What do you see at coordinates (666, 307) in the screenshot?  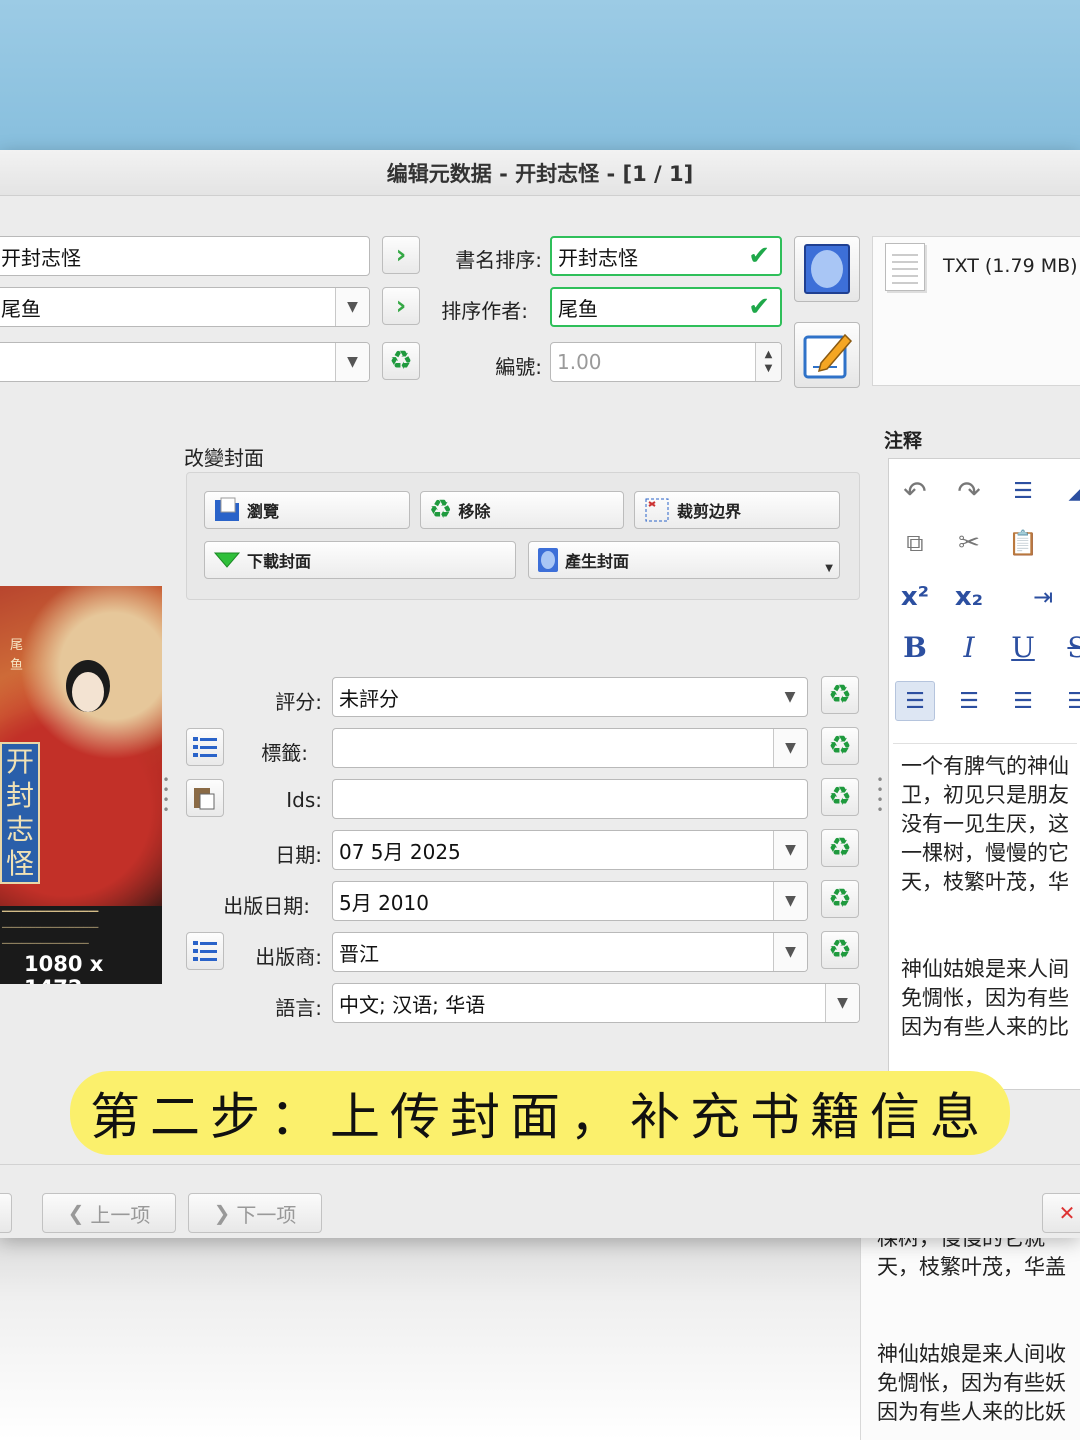 I see `author-sort-field: 尾鱼 ✔` at bounding box center [666, 307].